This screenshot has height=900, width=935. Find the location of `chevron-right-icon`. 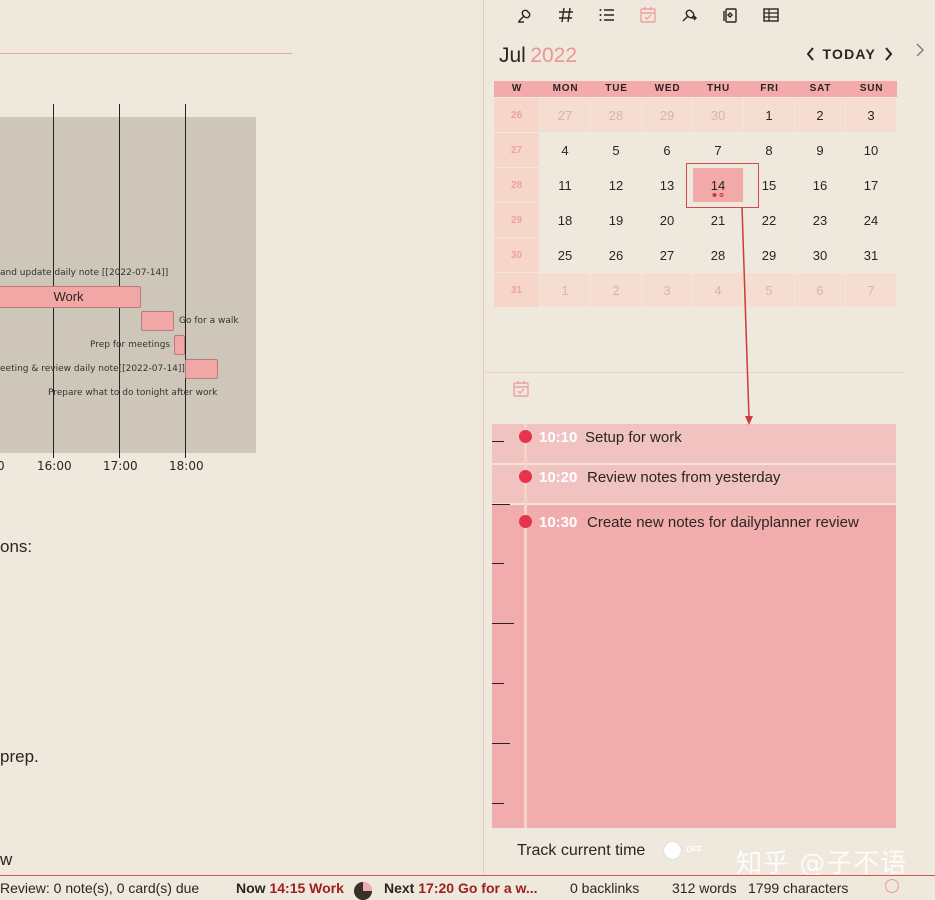

chevron-right-icon is located at coordinates (920, 50).